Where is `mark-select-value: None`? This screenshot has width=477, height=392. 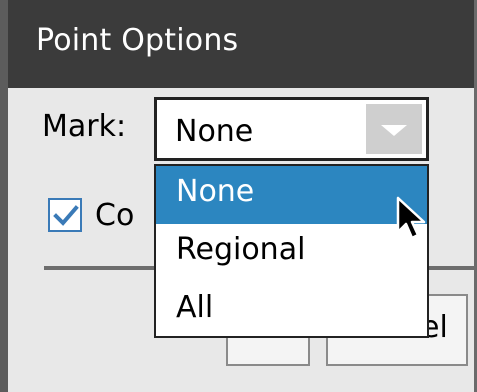 mark-select-value: None is located at coordinates (214, 131).